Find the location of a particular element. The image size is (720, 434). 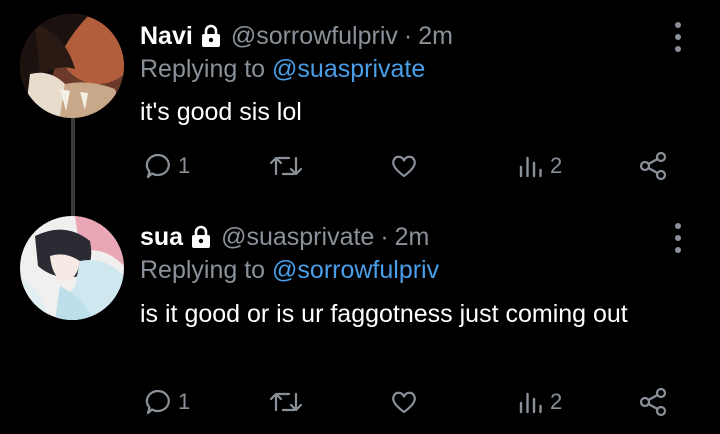

share-icon is located at coordinates (653, 402).